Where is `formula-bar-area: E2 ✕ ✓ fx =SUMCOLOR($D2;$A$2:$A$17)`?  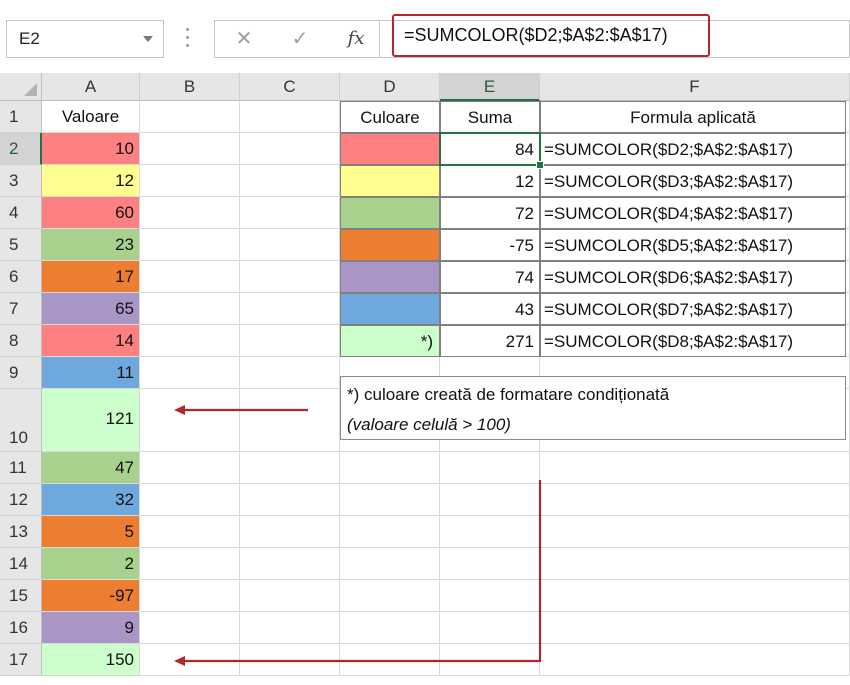 formula-bar-area: E2 ✕ ✓ fx =SUMCOLOR($D2;$A$2:$A$17) is located at coordinates (425, 36).